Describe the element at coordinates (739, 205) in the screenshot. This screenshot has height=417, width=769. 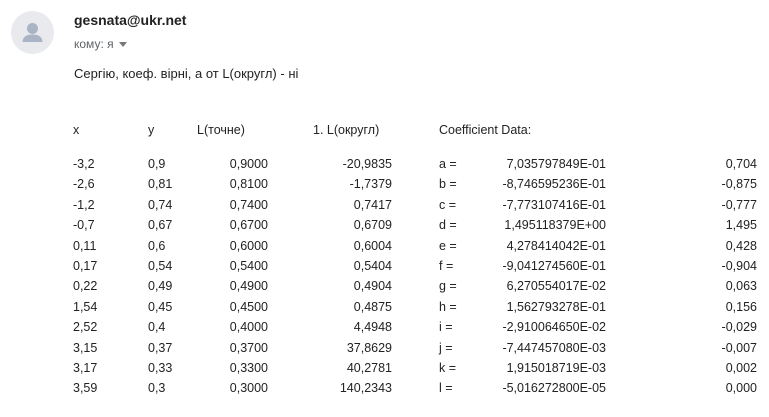
I see `cell-coef-short: -0,777` at that location.